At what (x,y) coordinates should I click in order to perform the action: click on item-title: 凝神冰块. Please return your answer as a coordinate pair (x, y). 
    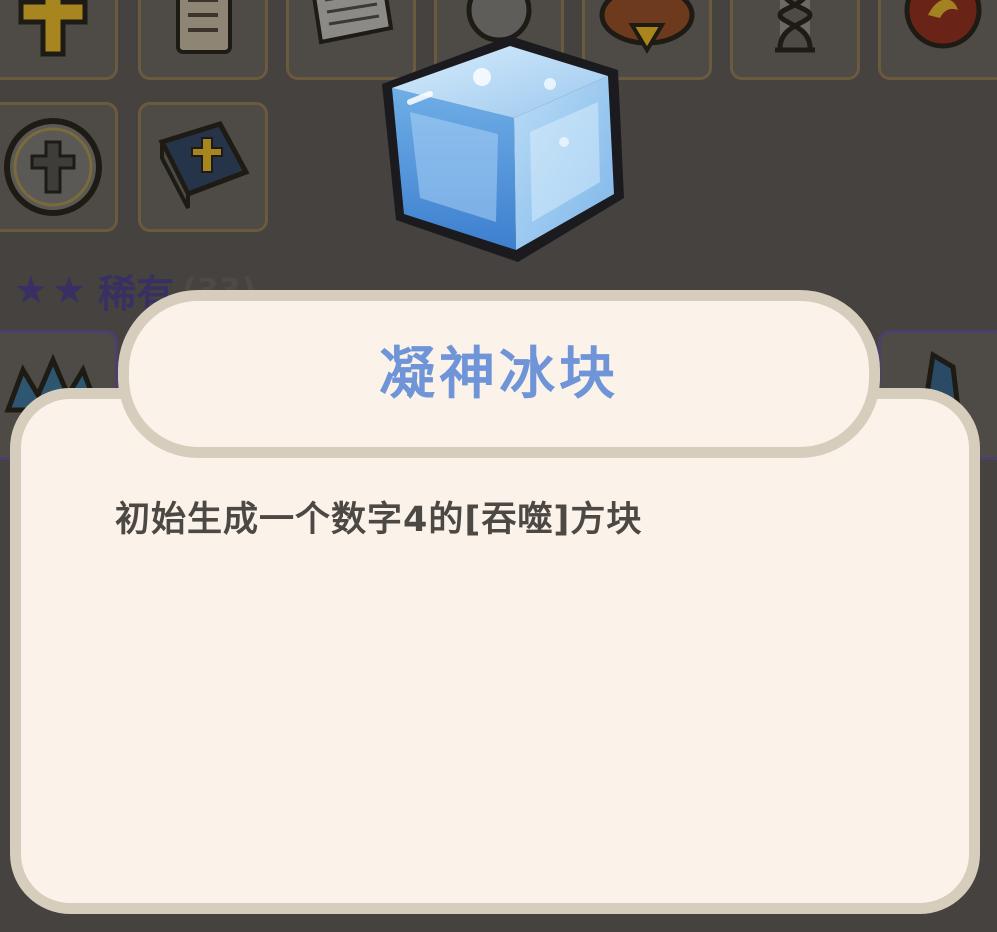
    Looking at the image, I should click on (499, 374).